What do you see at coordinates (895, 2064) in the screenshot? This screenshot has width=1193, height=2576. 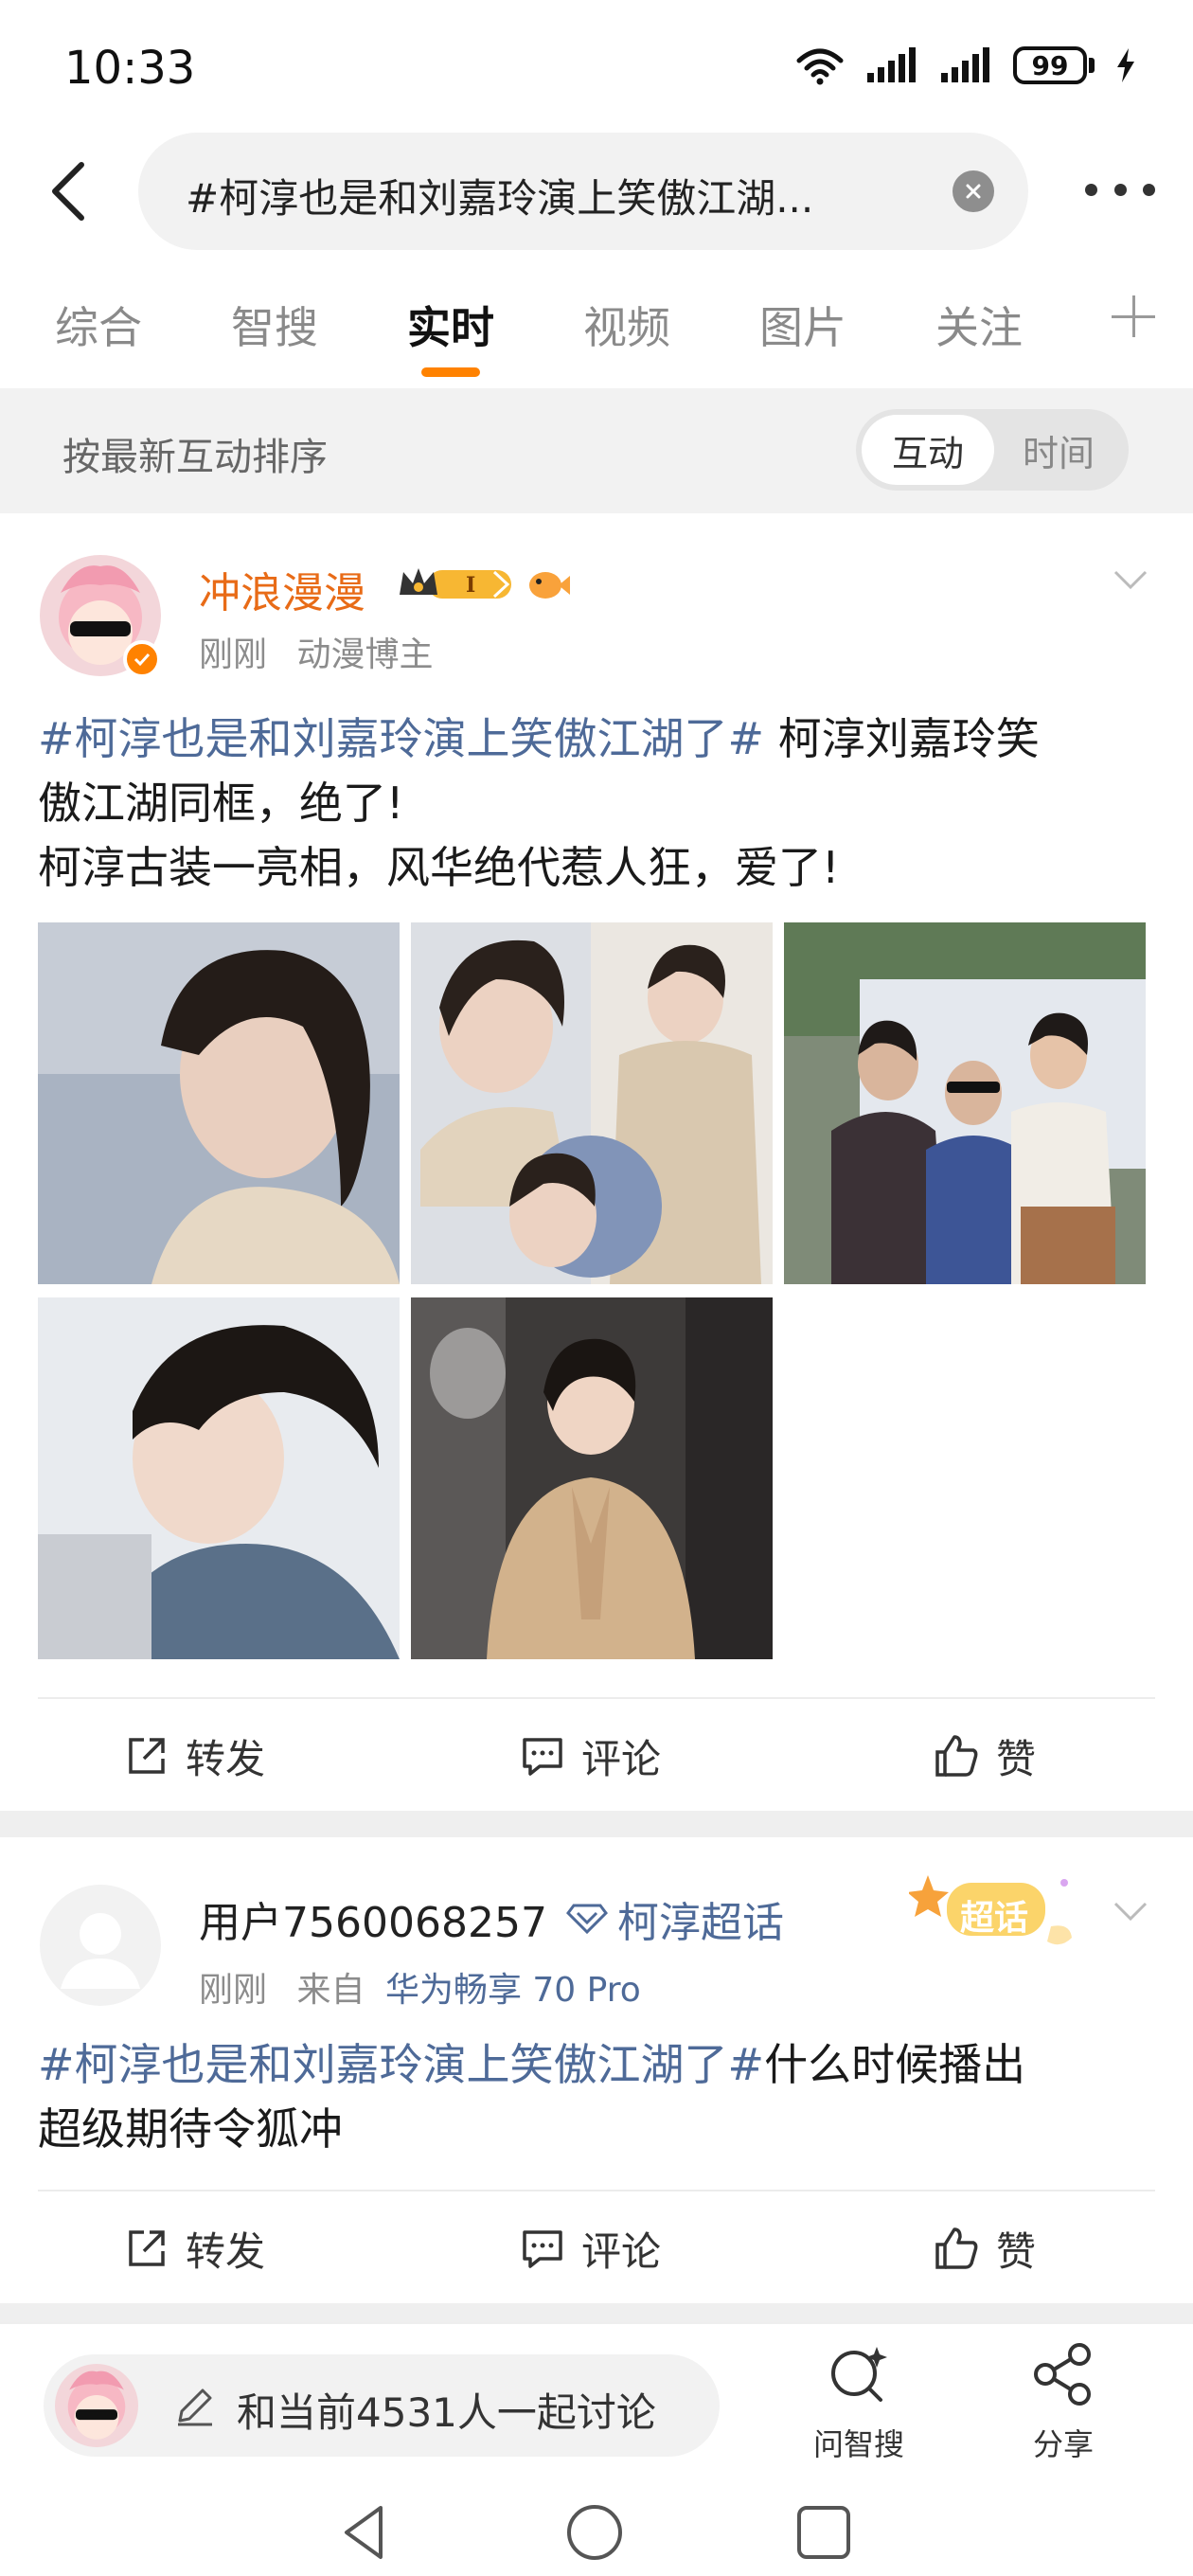 I see `post-text-1: 什么时候播出` at bounding box center [895, 2064].